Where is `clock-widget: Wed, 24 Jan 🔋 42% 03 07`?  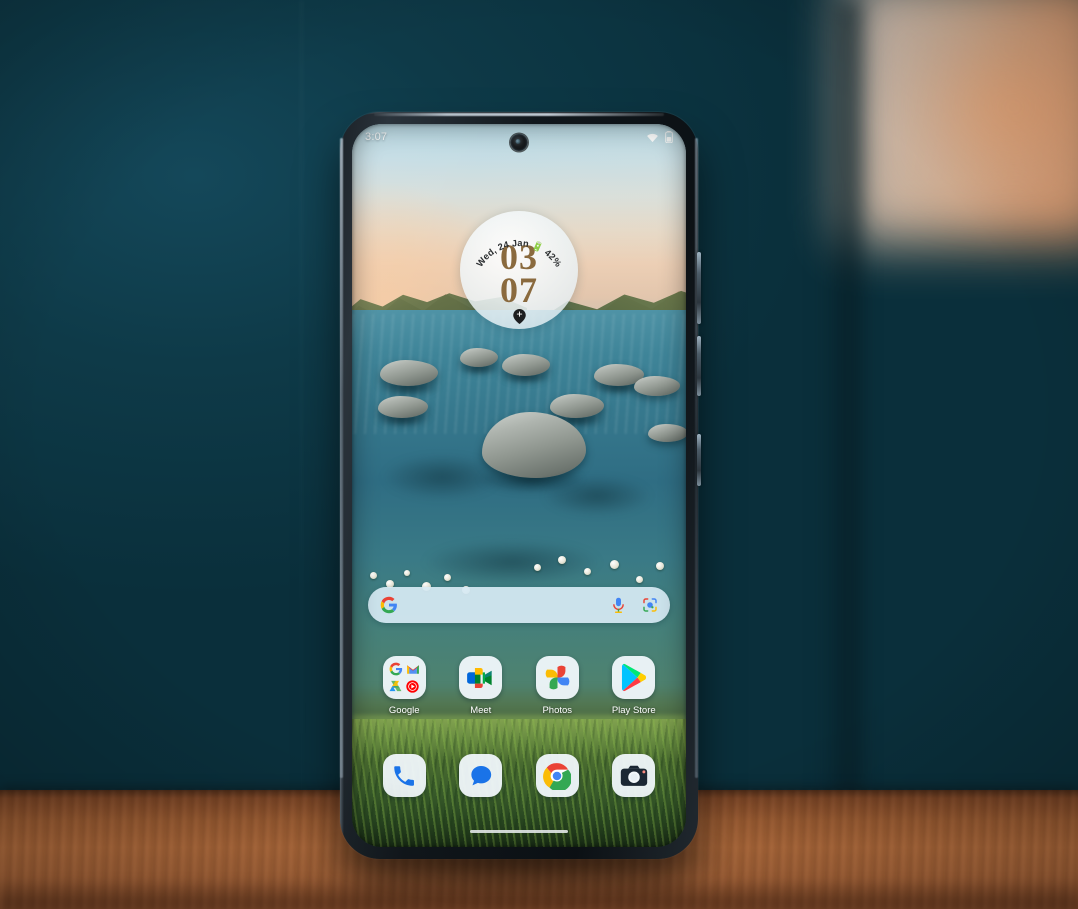
clock-widget: Wed, 24 Jan 🔋 42% 03 07 is located at coordinates (519, 270).